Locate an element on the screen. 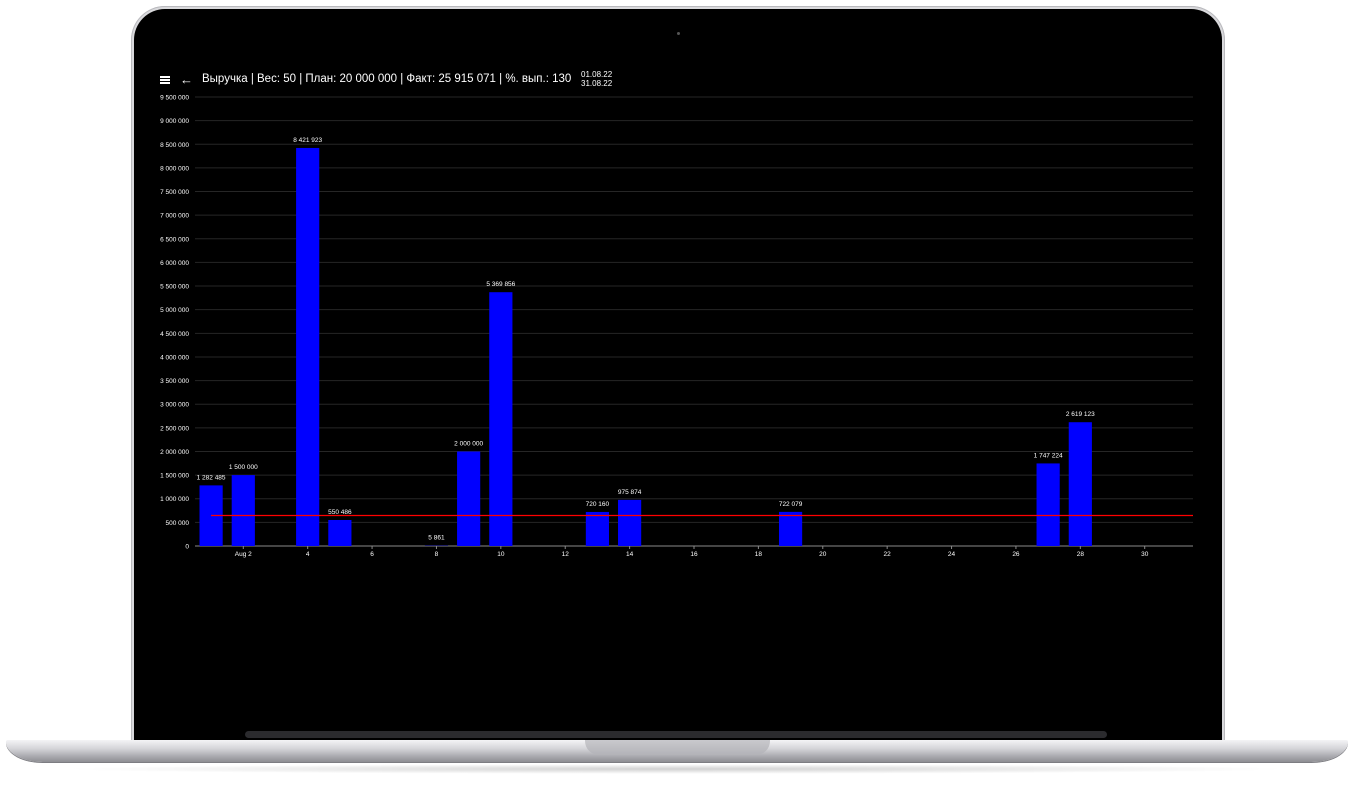  x-tick-label: 14 is located at coordinates (630, 554).